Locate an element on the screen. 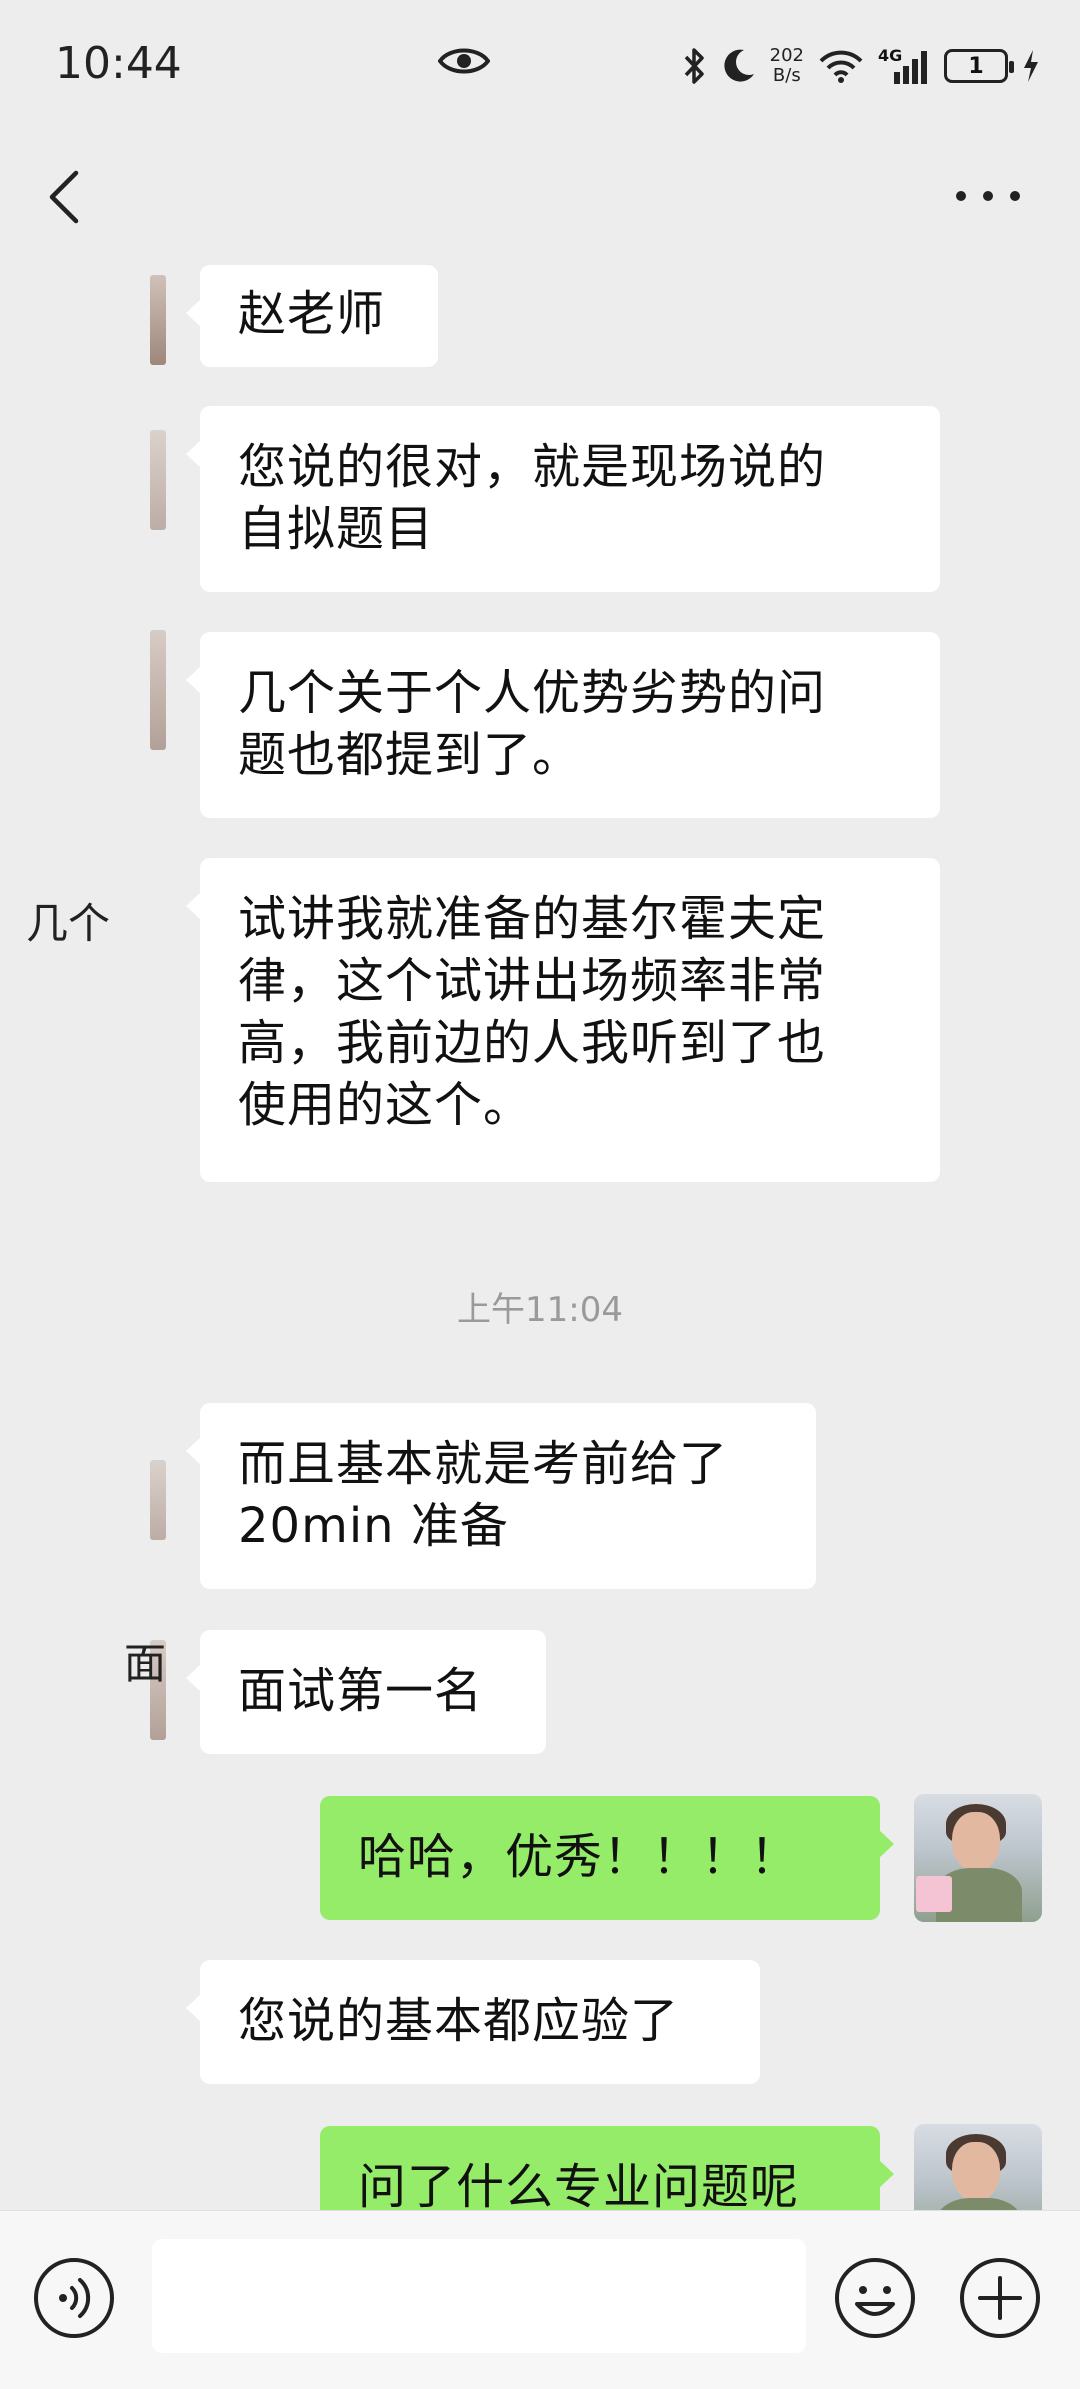 The height and width of the screenshot is (2389, 1080). net-speed: 202 B/s is located at coordinates (787, 66).